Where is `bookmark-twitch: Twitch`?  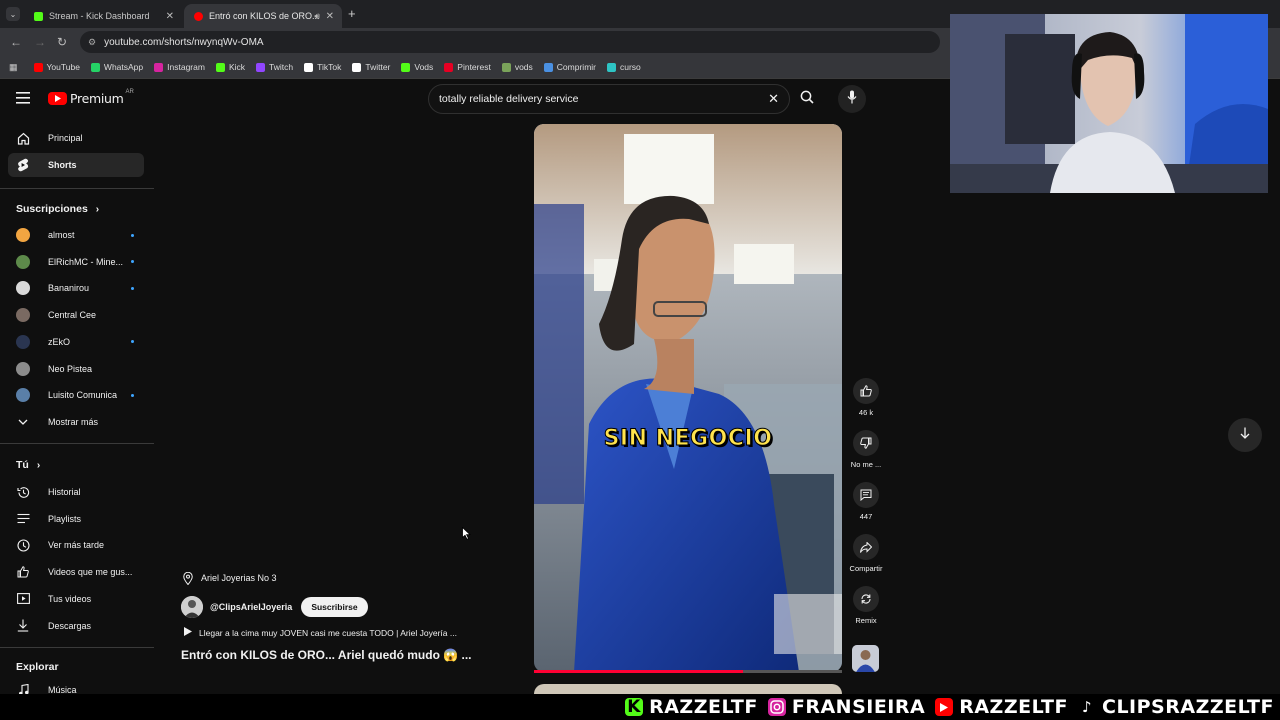
bookmark-twitch: Twitch is located at coordinates (274, 67).